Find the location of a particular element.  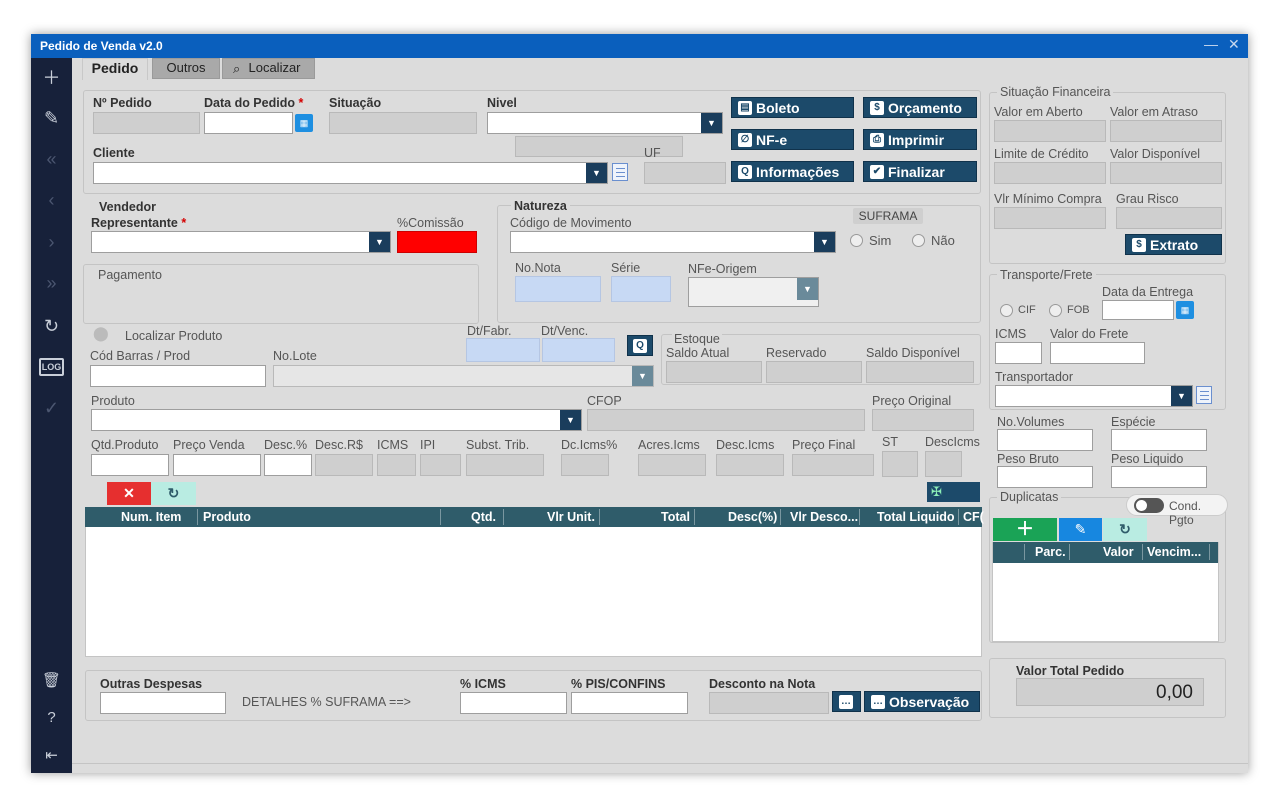

col-parcela: Parc. is located at coordinates (1050, 552).